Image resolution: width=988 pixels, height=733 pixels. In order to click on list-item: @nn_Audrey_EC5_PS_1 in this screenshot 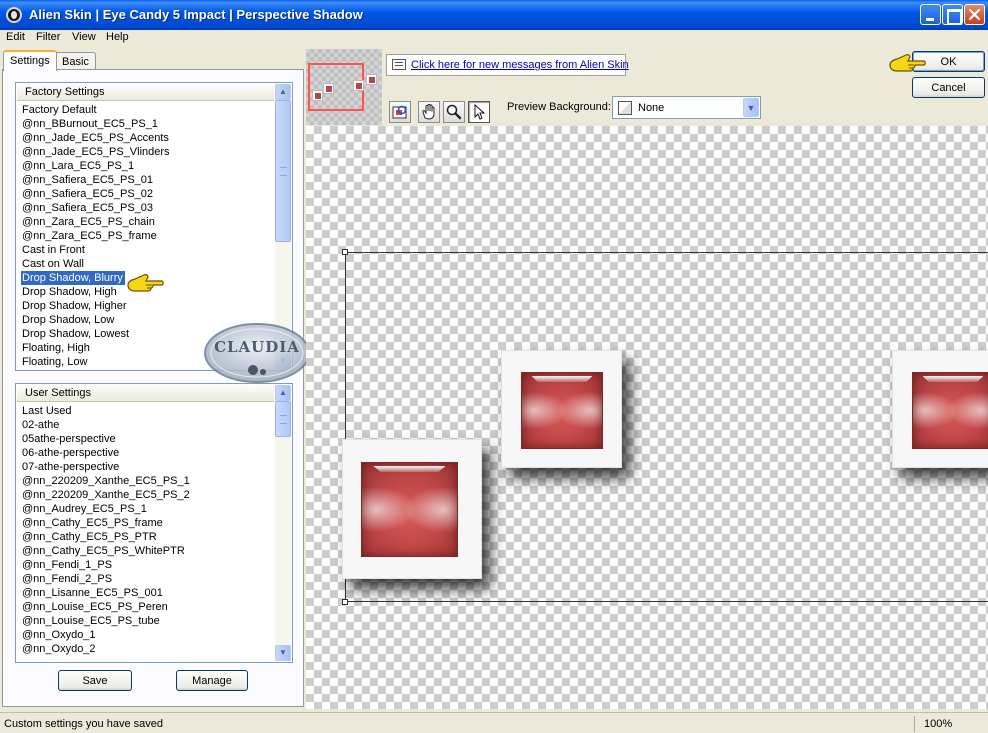, I will do `click(147, 509)`.